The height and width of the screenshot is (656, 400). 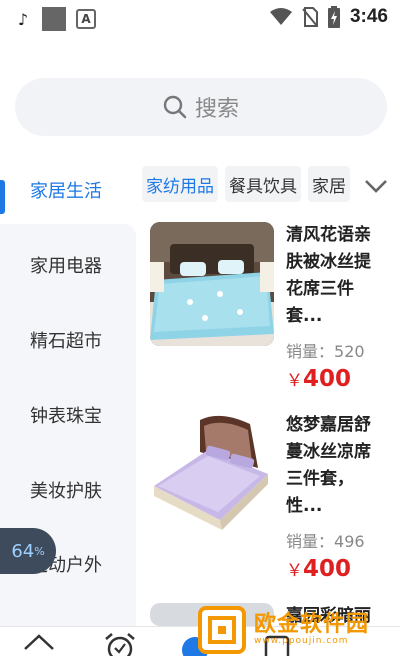 I want to click on tab-home: 家居, so click(x=329, y=184).